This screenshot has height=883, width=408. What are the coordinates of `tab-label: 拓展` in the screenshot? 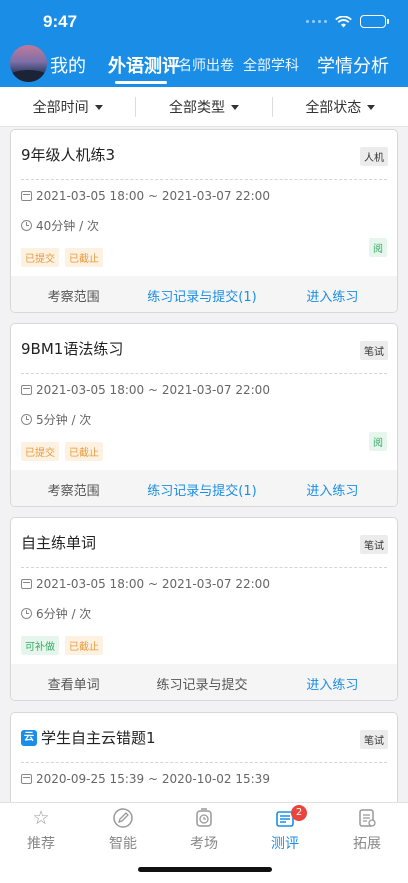 It's located at (367, 844).